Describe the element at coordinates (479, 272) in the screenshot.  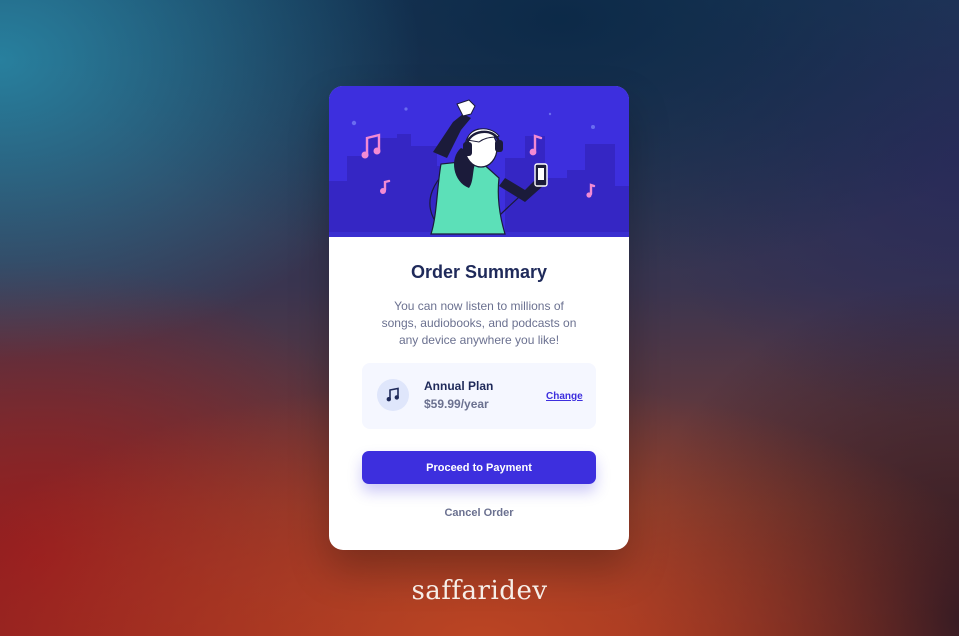
I see `page-title: Order Summary` at that location.